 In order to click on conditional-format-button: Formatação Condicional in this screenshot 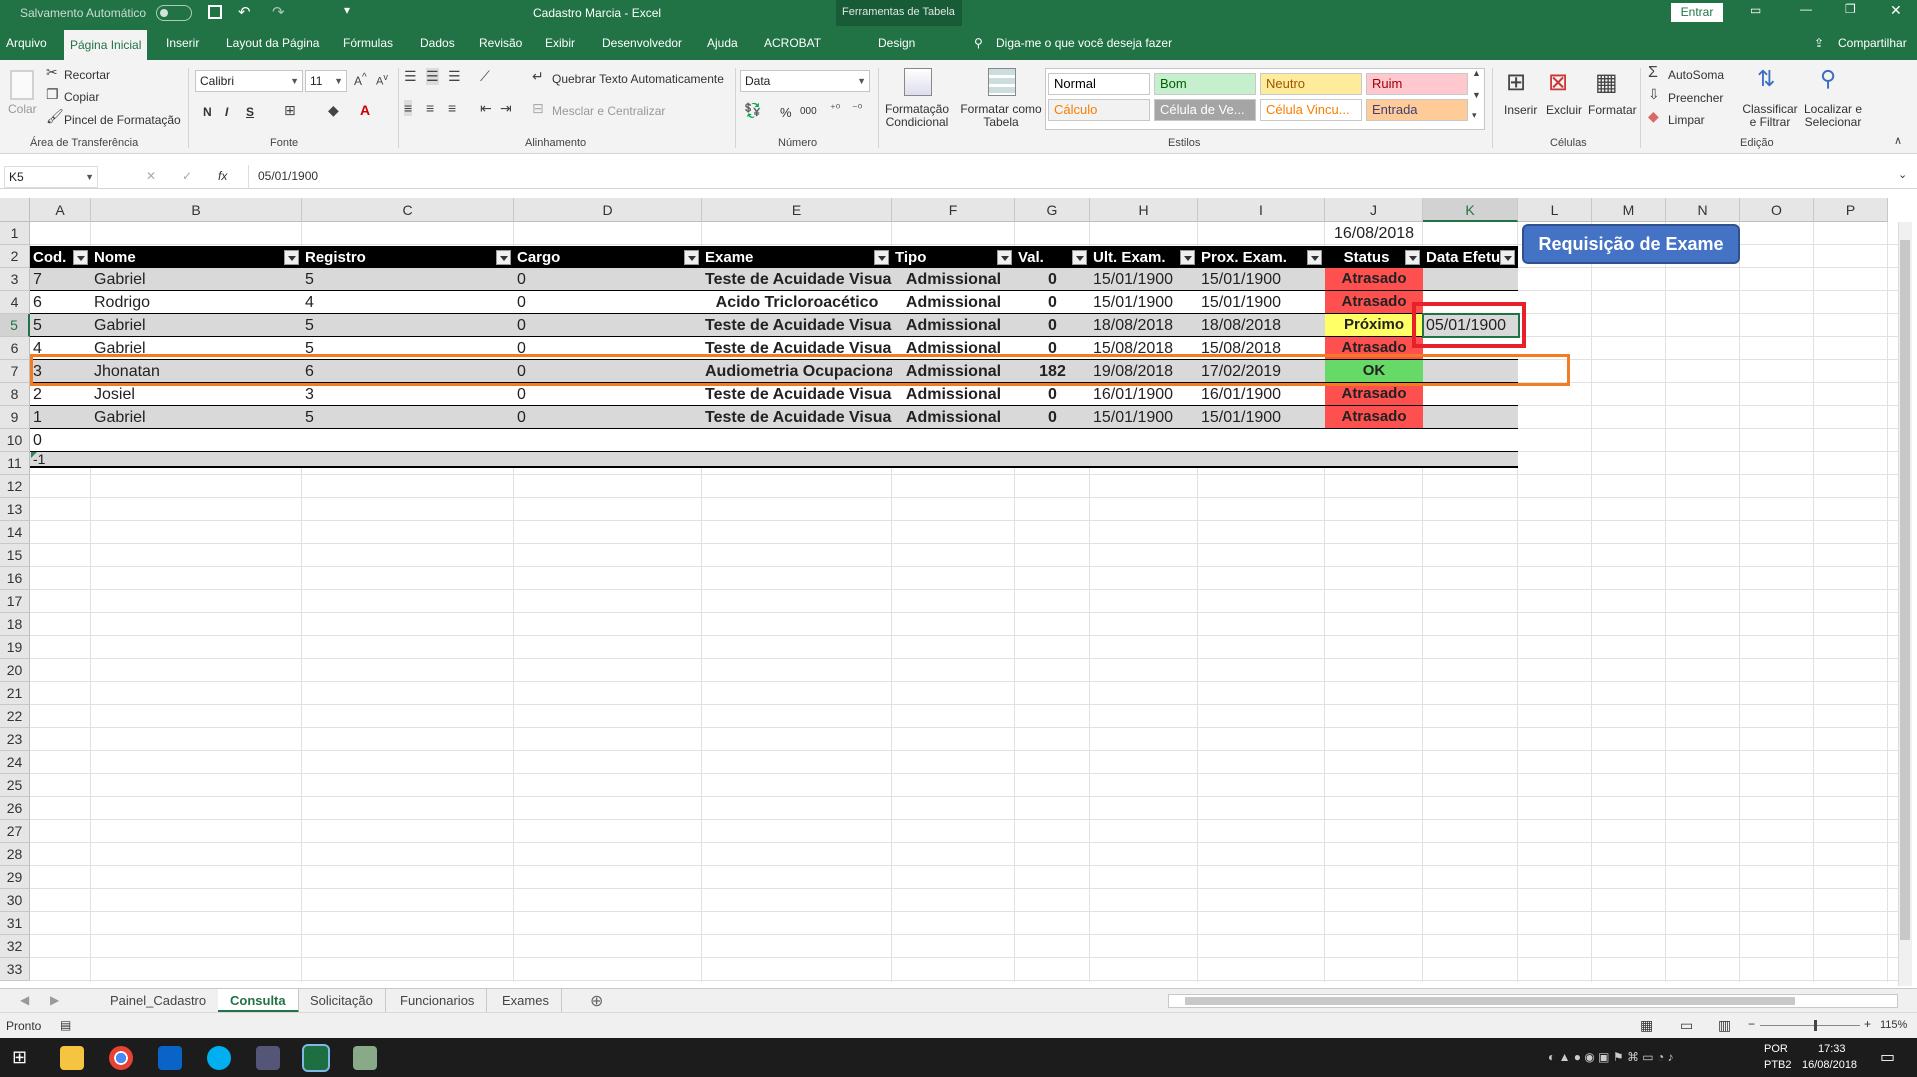, I will do `click(917, 116)`.